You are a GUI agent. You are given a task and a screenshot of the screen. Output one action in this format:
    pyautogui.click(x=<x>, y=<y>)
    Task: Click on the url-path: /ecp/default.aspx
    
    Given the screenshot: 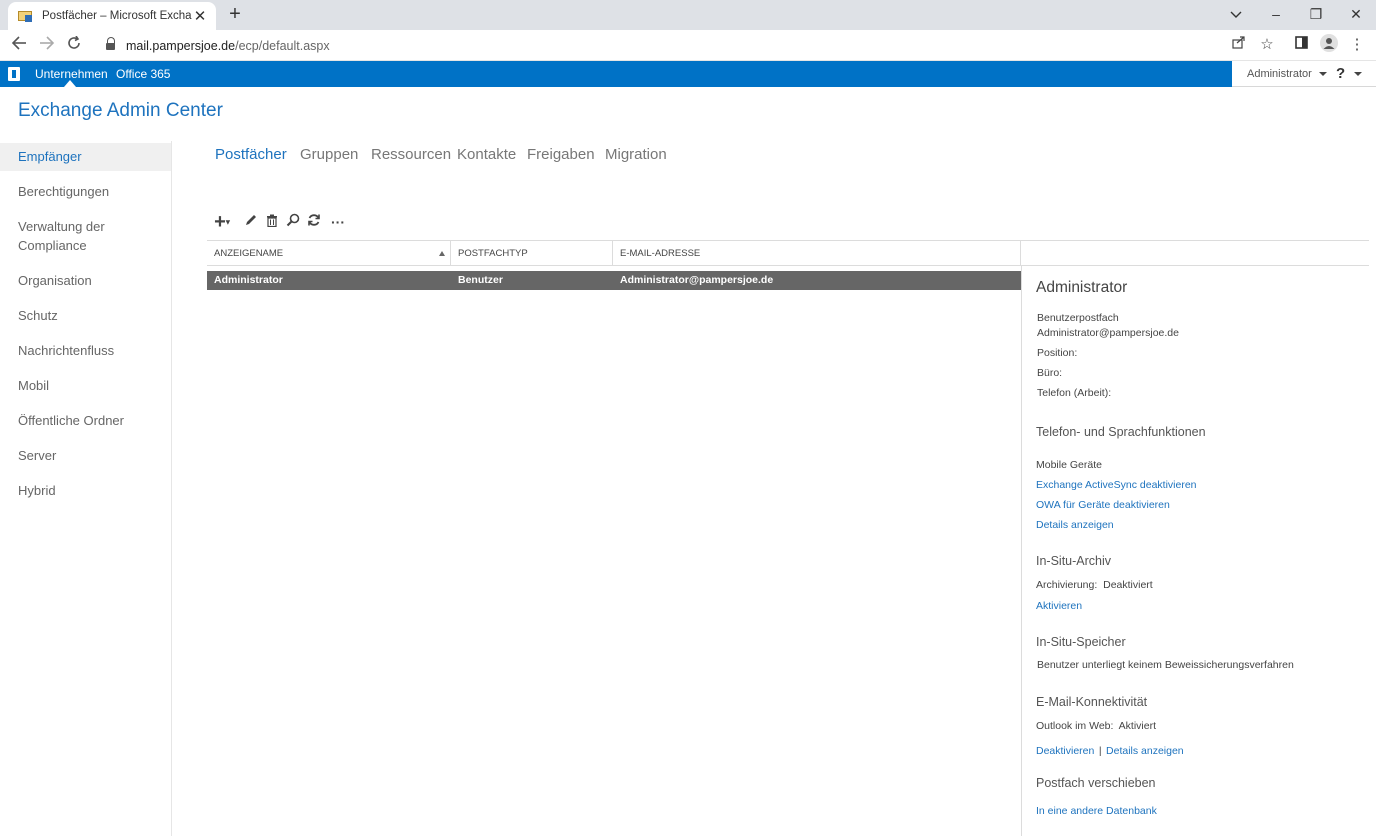 What is the action you would take?
    pyautogui.click(x=282, y=45)
    